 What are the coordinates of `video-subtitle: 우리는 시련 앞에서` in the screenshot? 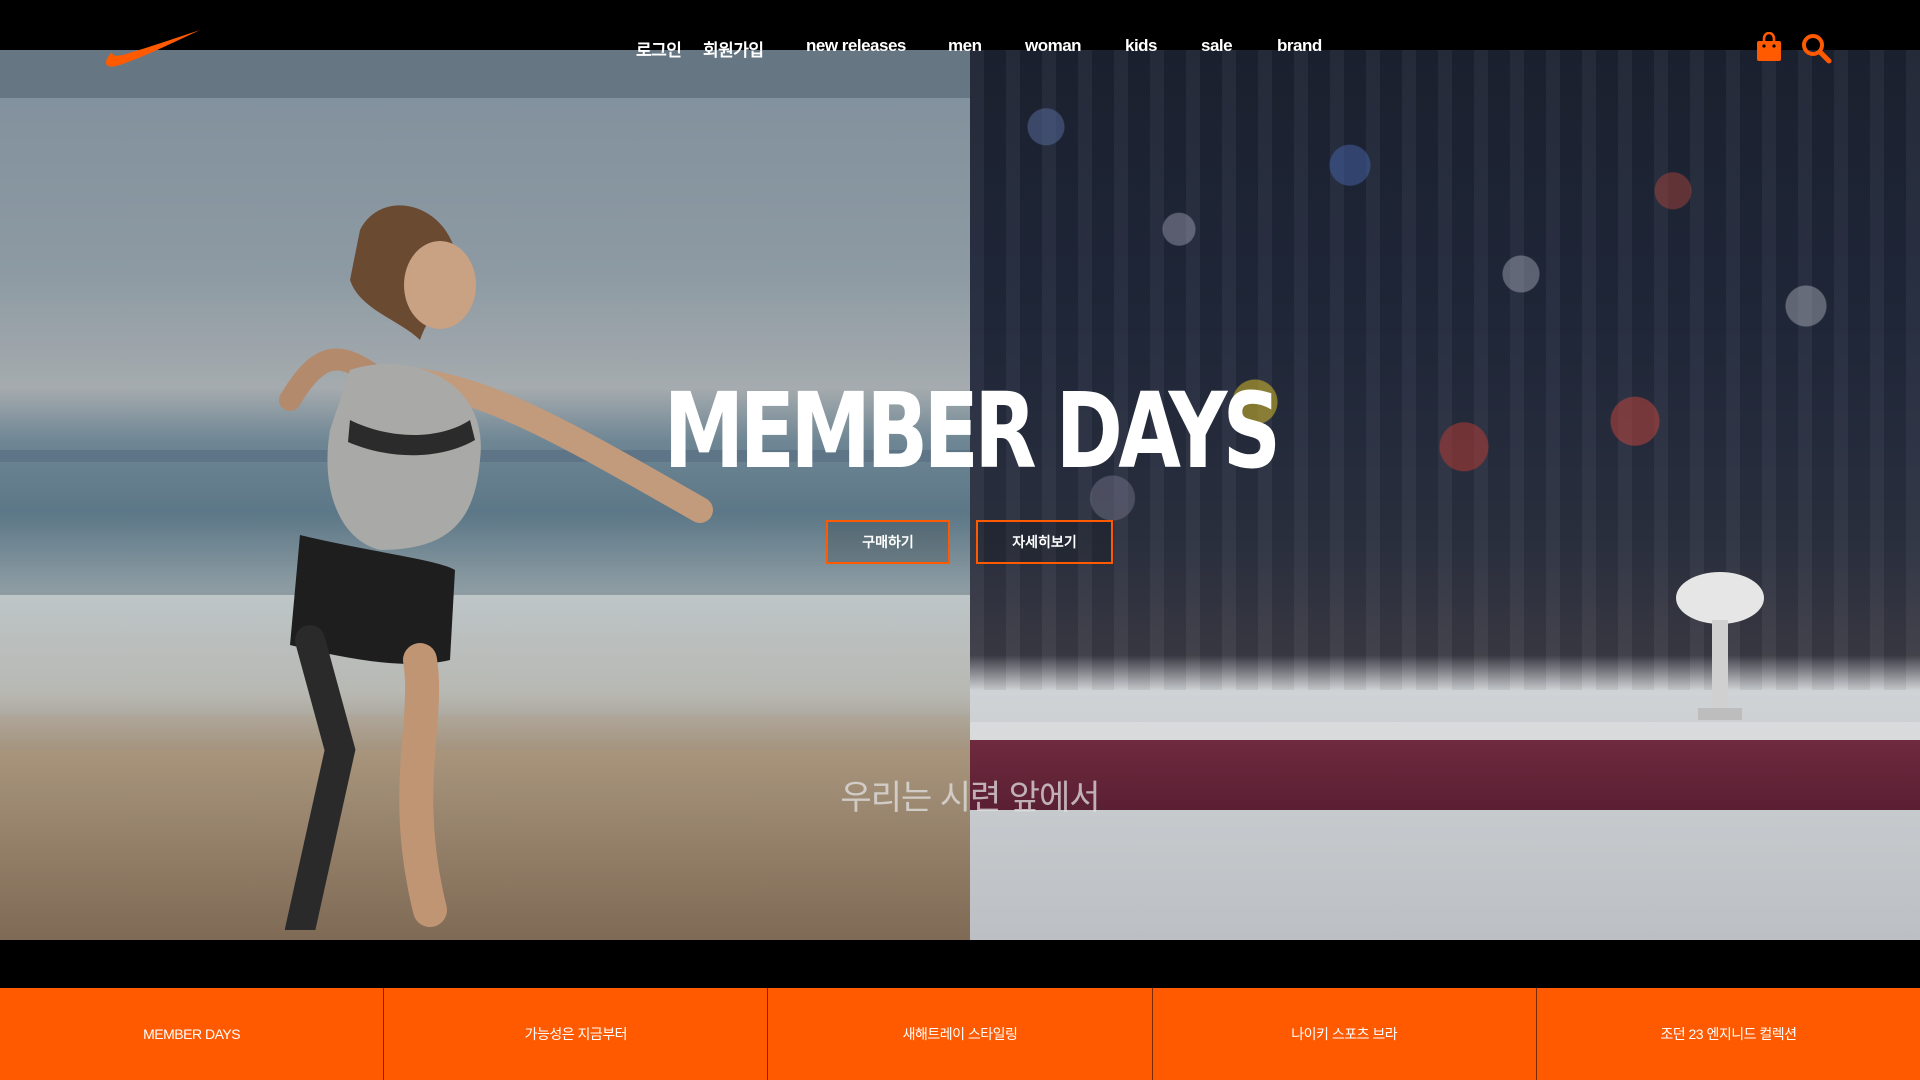 It's located at (970, 798).